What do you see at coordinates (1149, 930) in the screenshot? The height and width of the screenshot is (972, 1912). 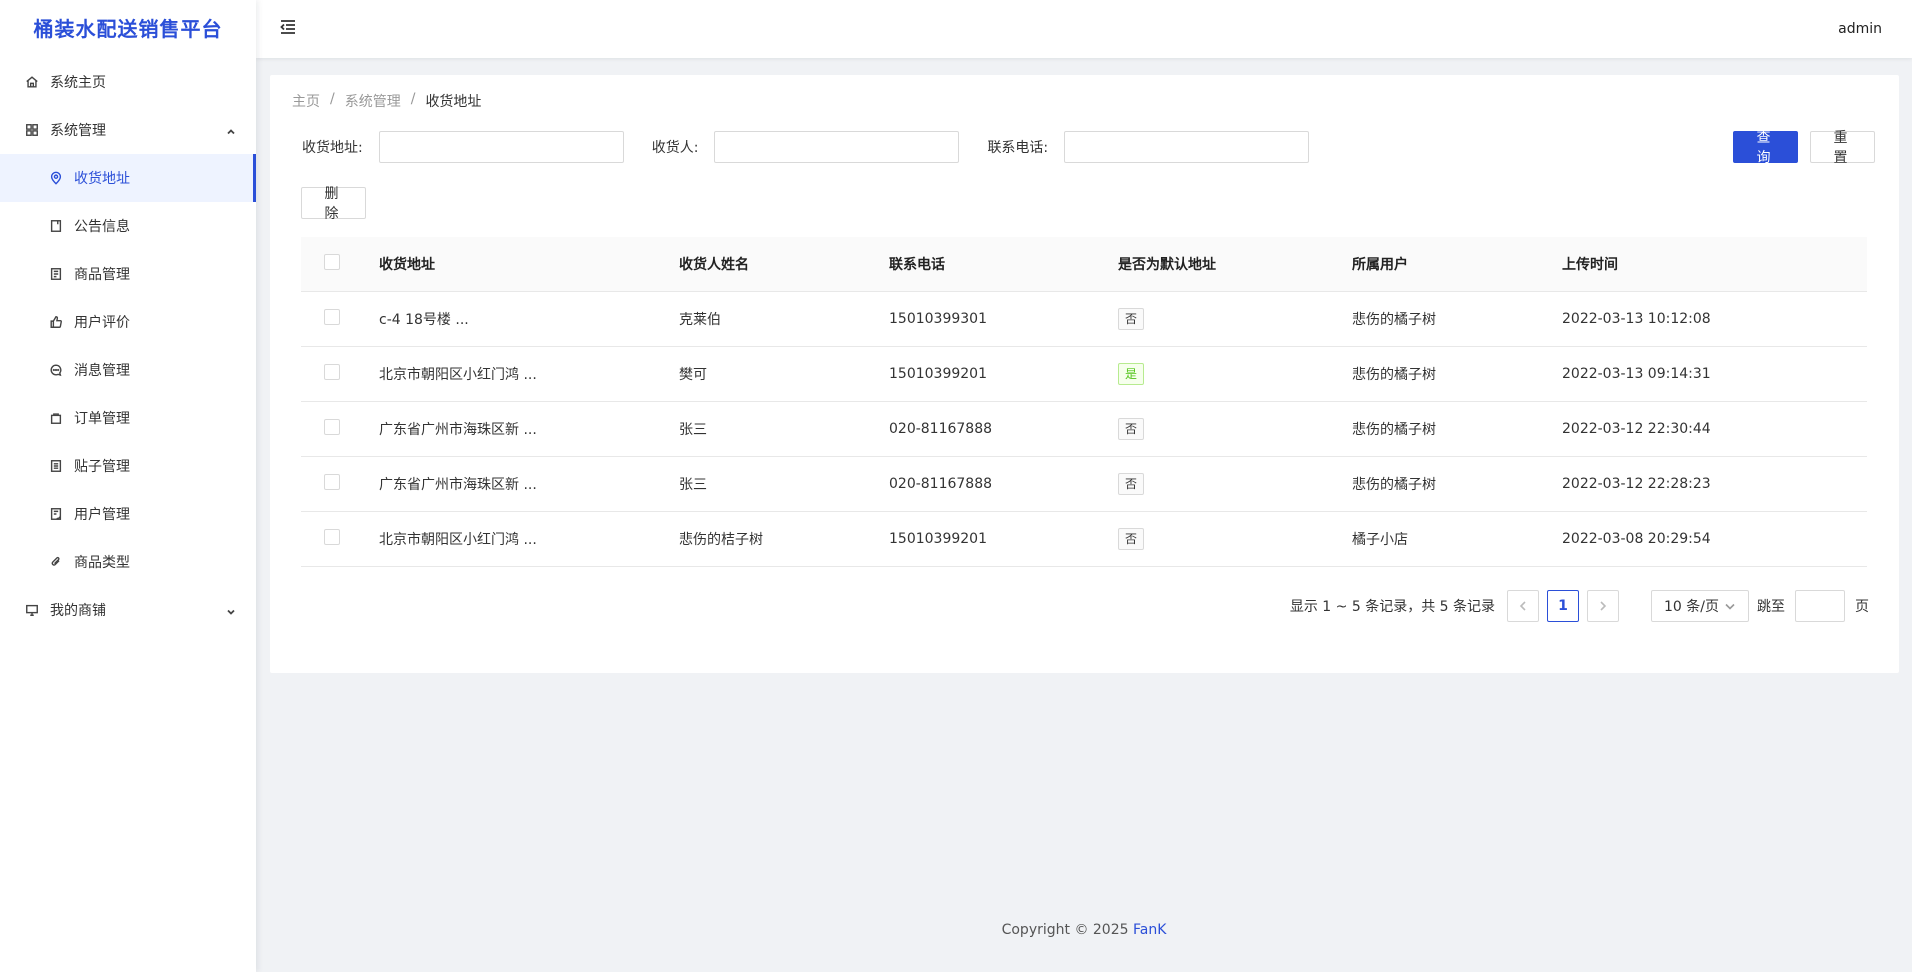 I see `footer-brand-link: FanK` at bounding box center [1149, 930].